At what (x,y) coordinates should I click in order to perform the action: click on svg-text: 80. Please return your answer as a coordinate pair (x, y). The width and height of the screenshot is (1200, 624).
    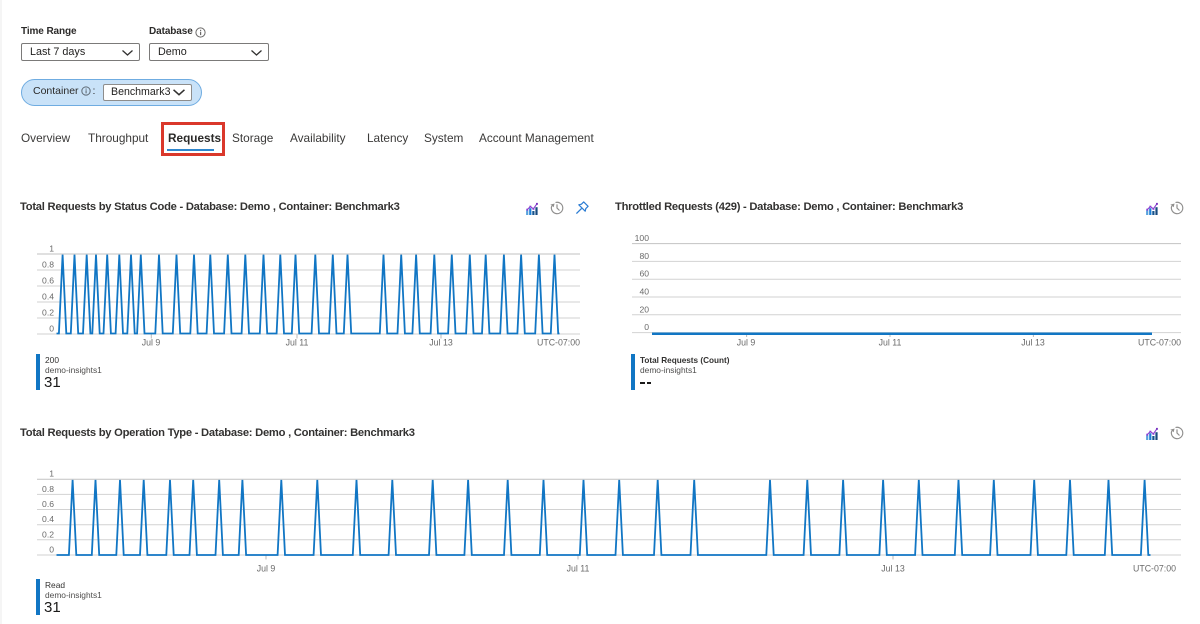
    Looking at the image, I should click on (644, 256).